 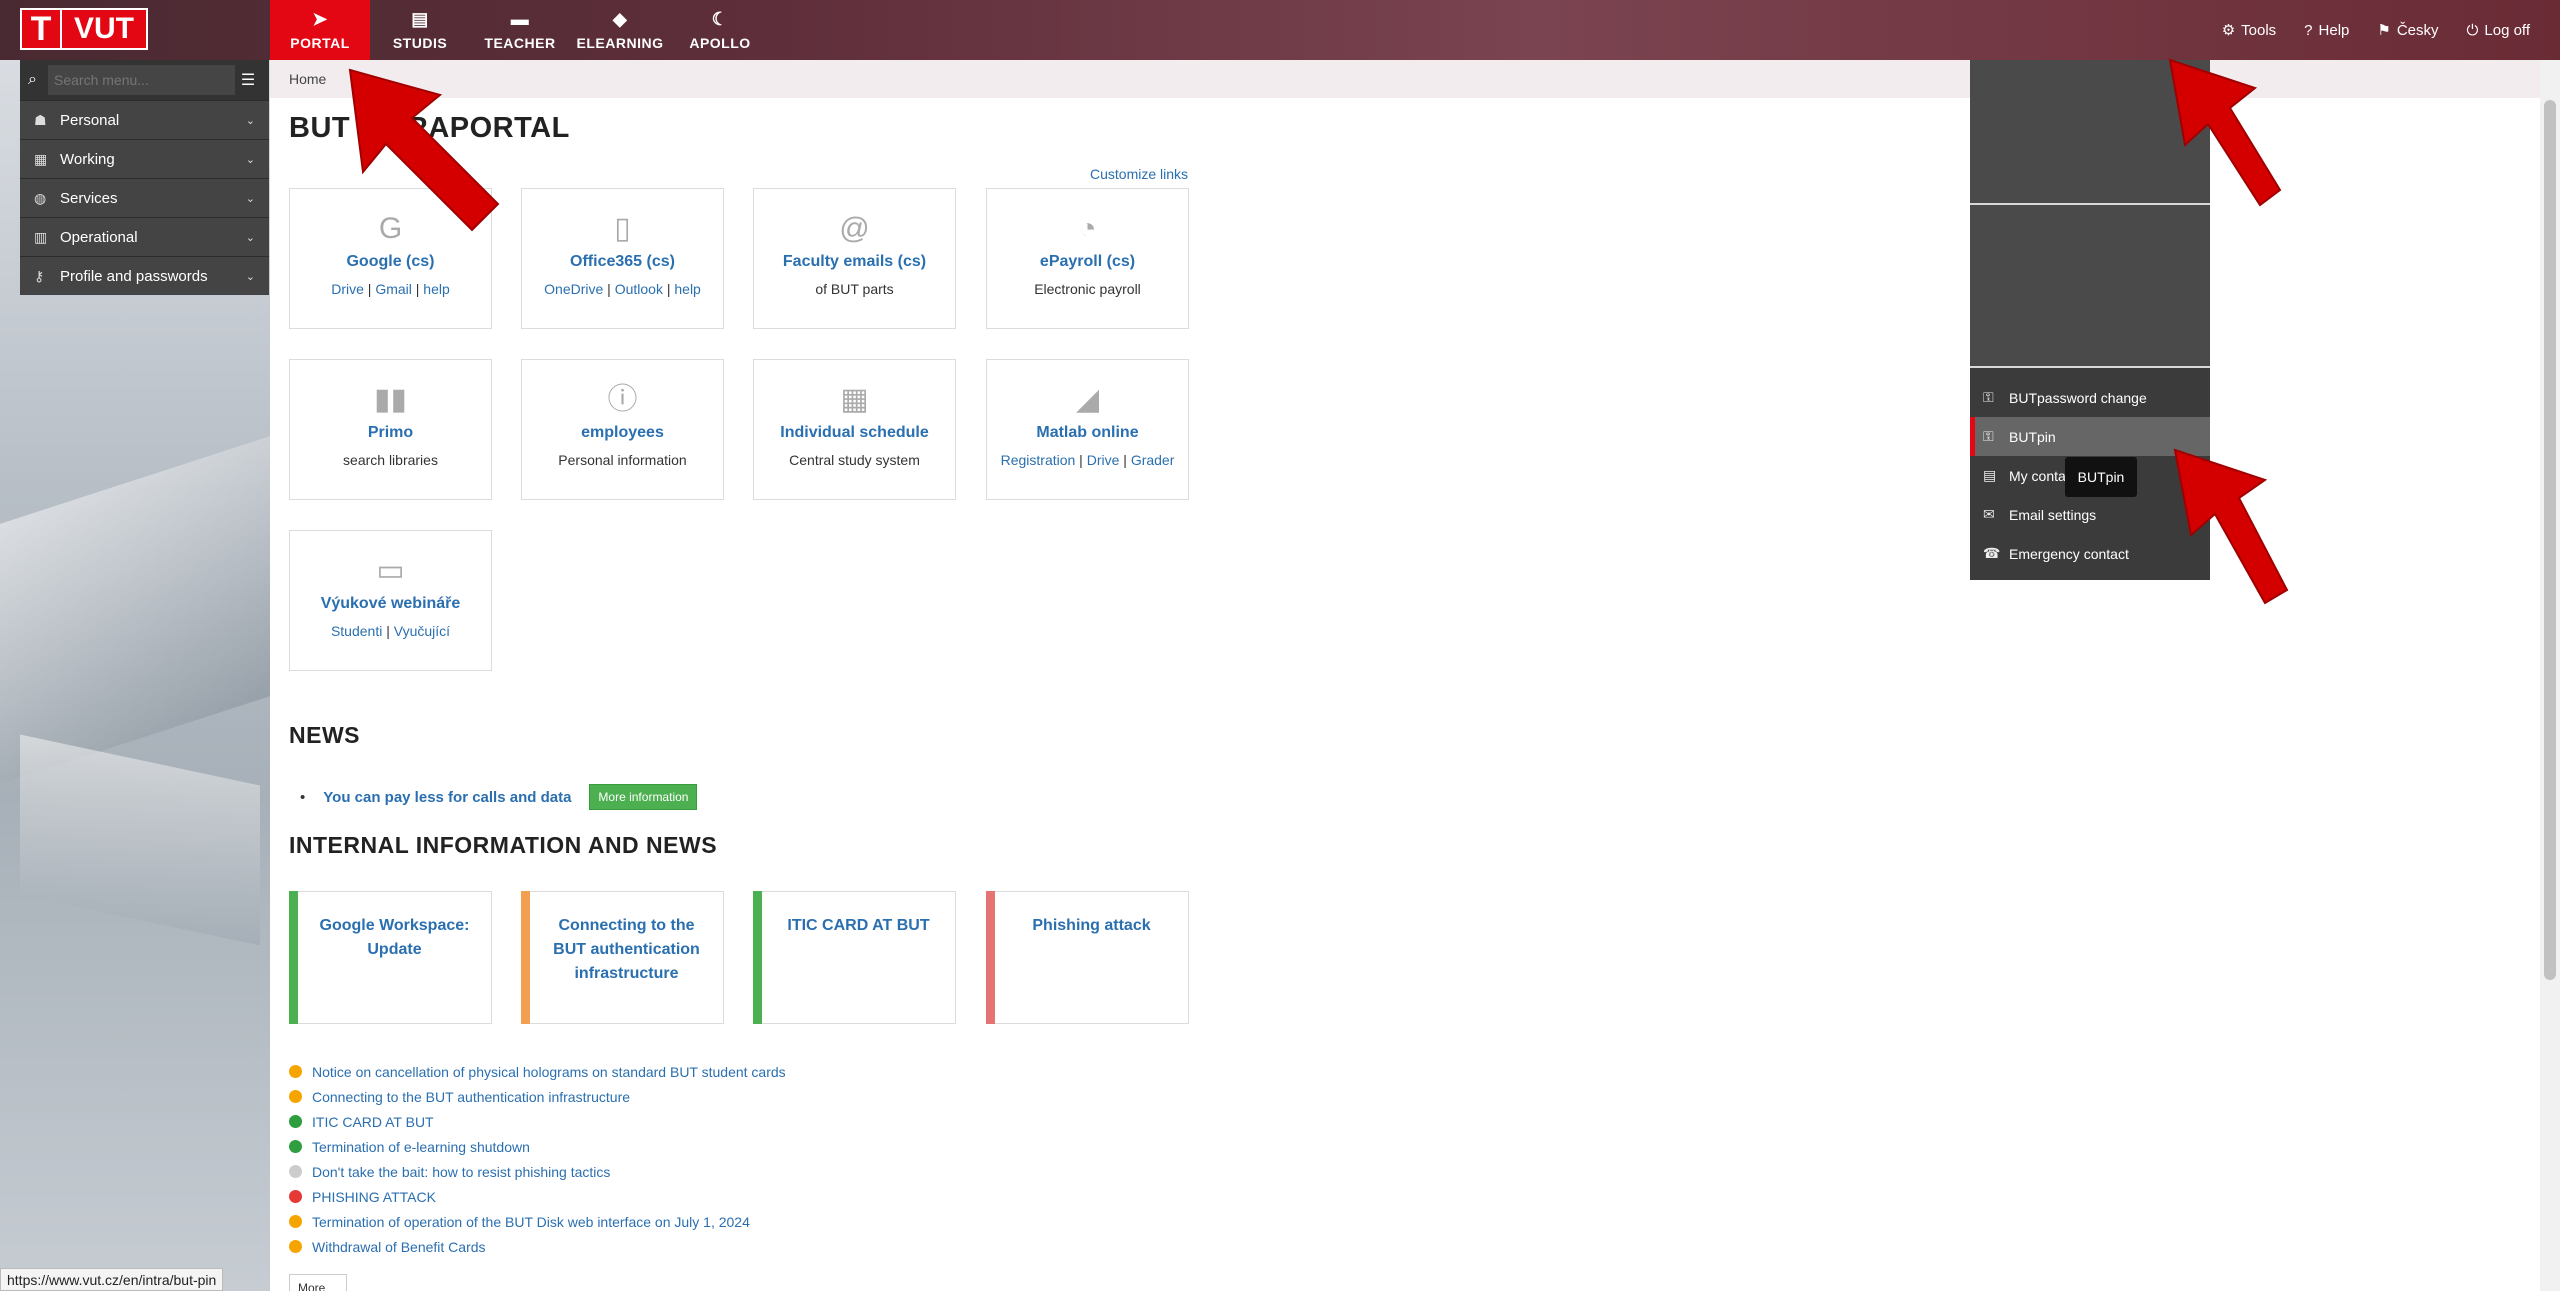 I want to click on vut-logo: T VUT, so click(x=84, y=29).